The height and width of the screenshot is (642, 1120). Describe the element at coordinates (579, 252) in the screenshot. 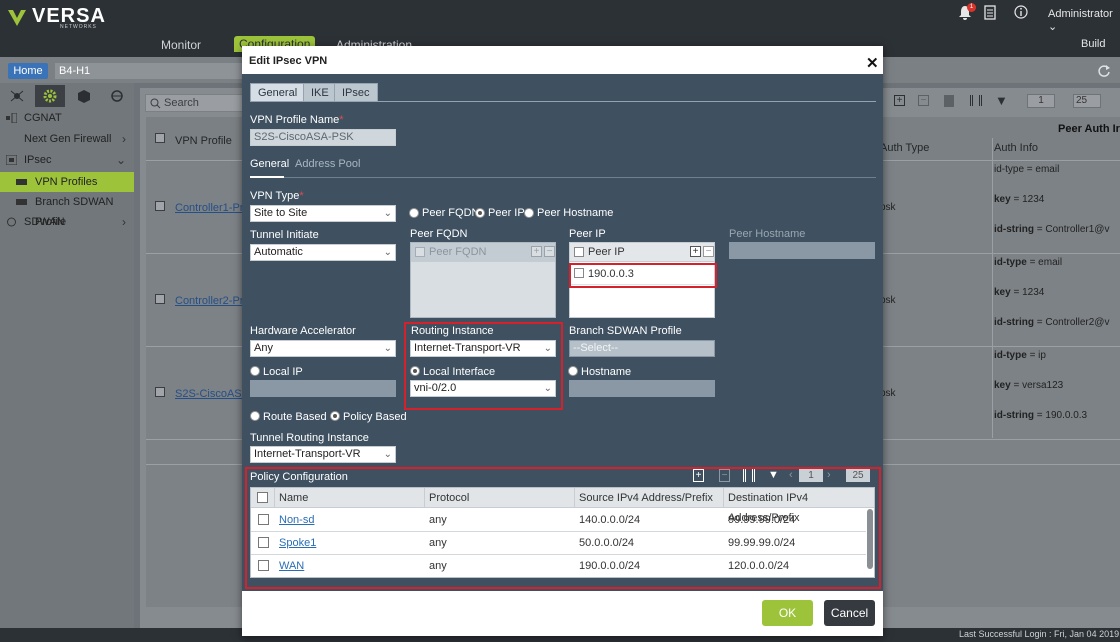

I see `peer-ip-select-all` at that location.